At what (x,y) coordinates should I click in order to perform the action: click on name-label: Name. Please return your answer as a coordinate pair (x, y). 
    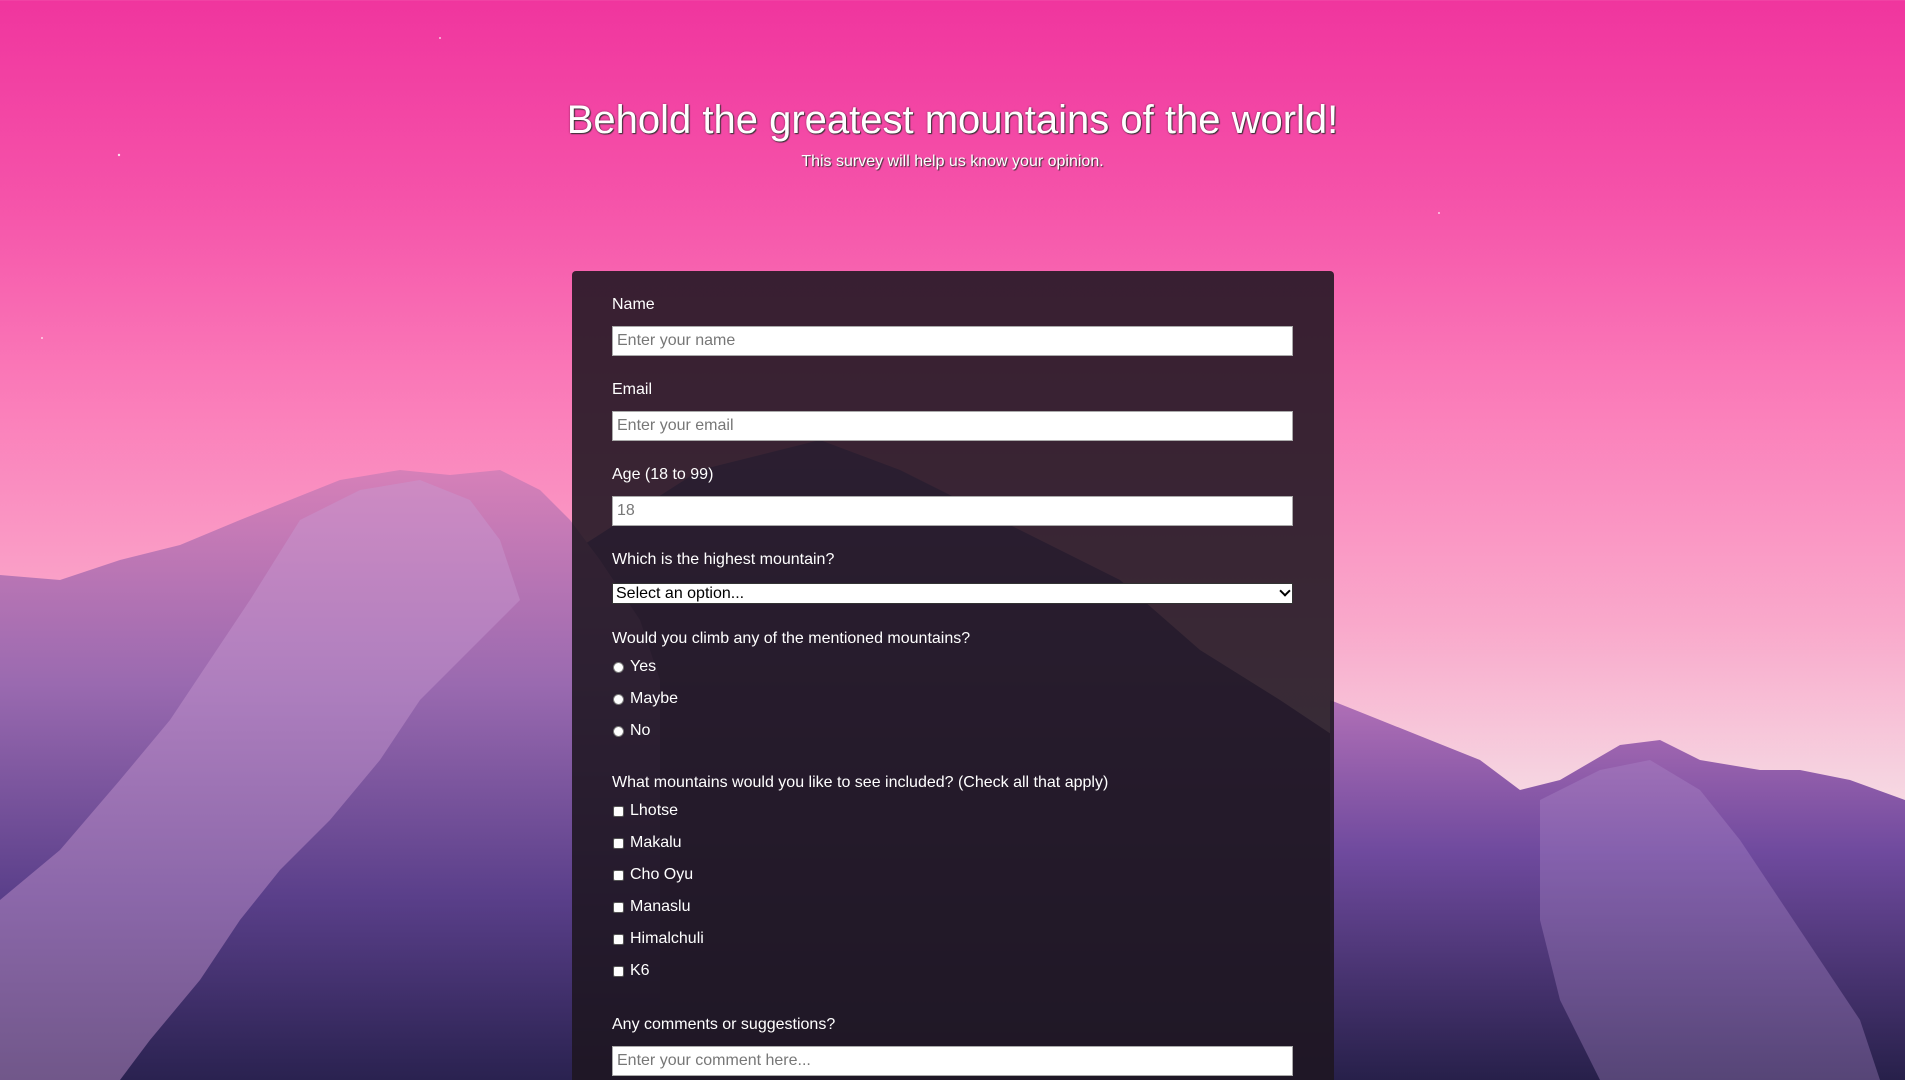
    Looking at the image, I should click on (633, 304).